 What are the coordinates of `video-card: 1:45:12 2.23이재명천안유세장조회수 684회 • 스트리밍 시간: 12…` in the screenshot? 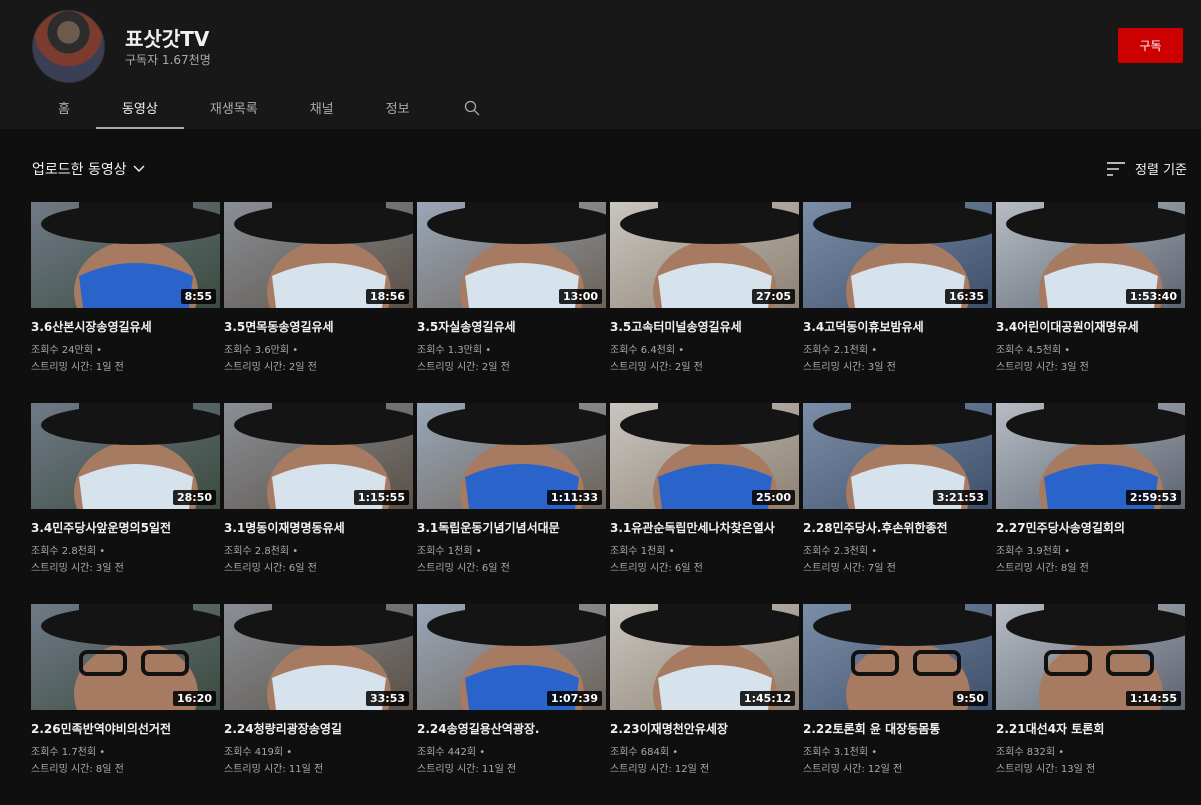 It's located at (704, 704).